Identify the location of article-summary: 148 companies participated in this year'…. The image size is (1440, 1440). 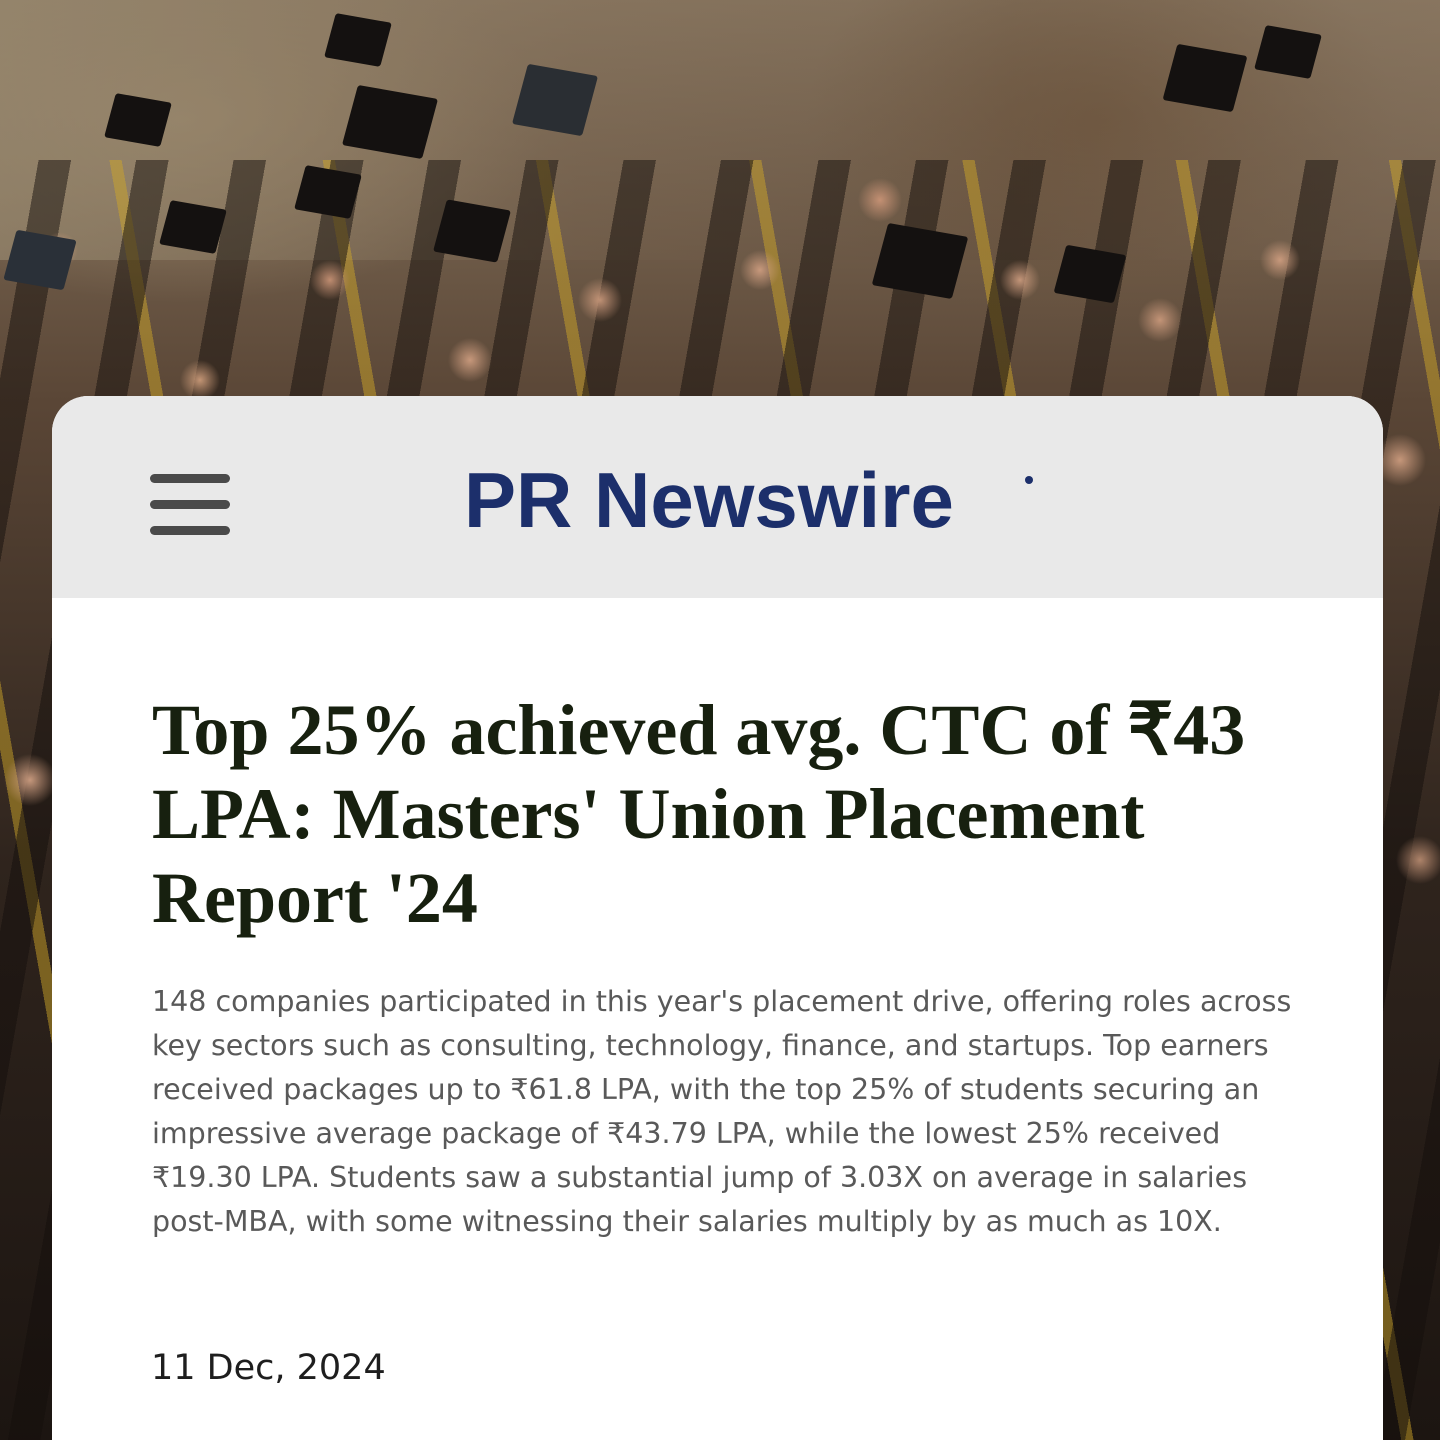
(722, 1111).